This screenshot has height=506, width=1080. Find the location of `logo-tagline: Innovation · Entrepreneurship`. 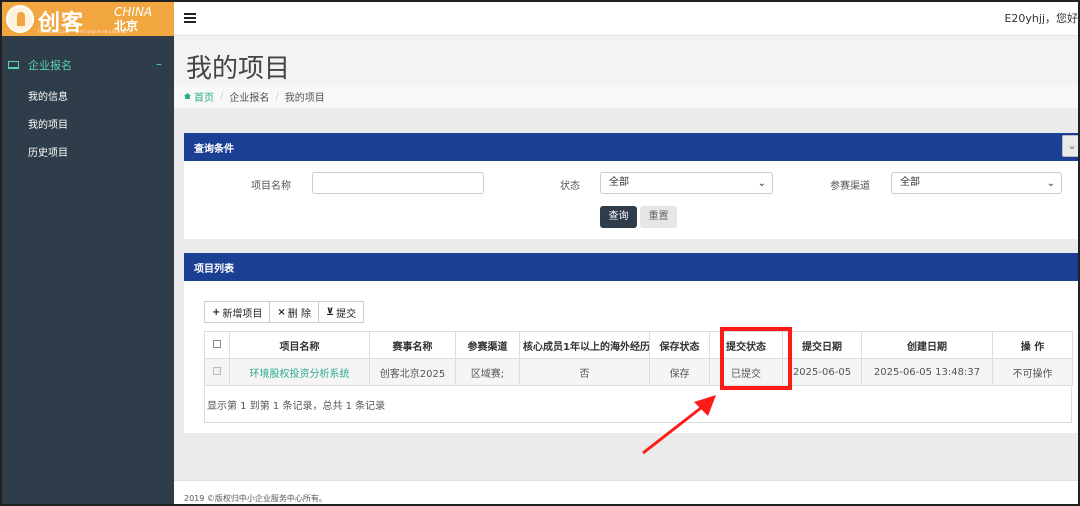

logo-tagline: Innovation · Entrepreneurship is located at coordinates (82, 31).